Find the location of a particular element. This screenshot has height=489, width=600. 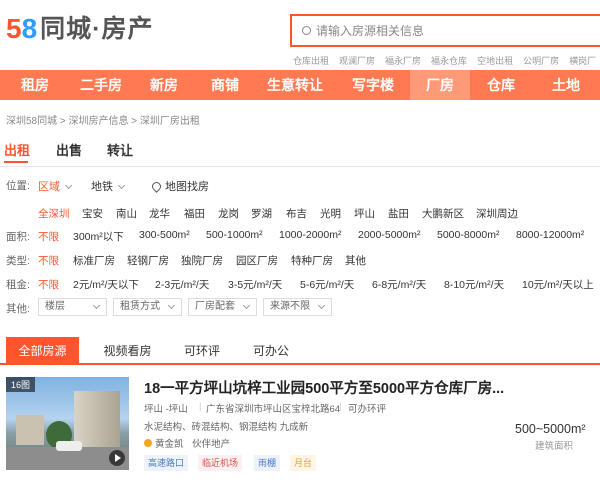

floor-dropdown-label: 楼层 is located at coordinates (55, 306).